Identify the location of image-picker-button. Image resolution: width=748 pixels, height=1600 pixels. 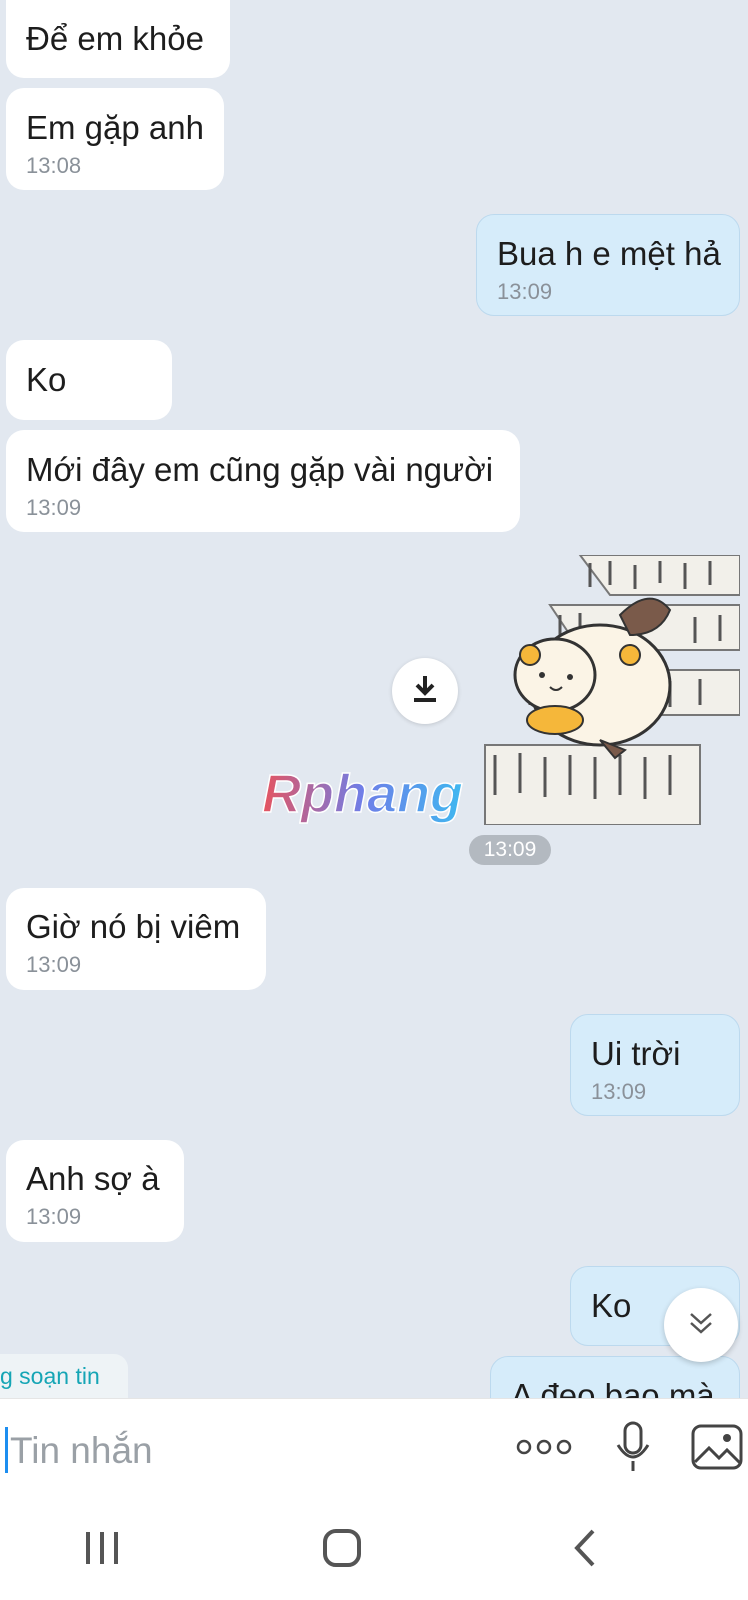
(717, 1449).